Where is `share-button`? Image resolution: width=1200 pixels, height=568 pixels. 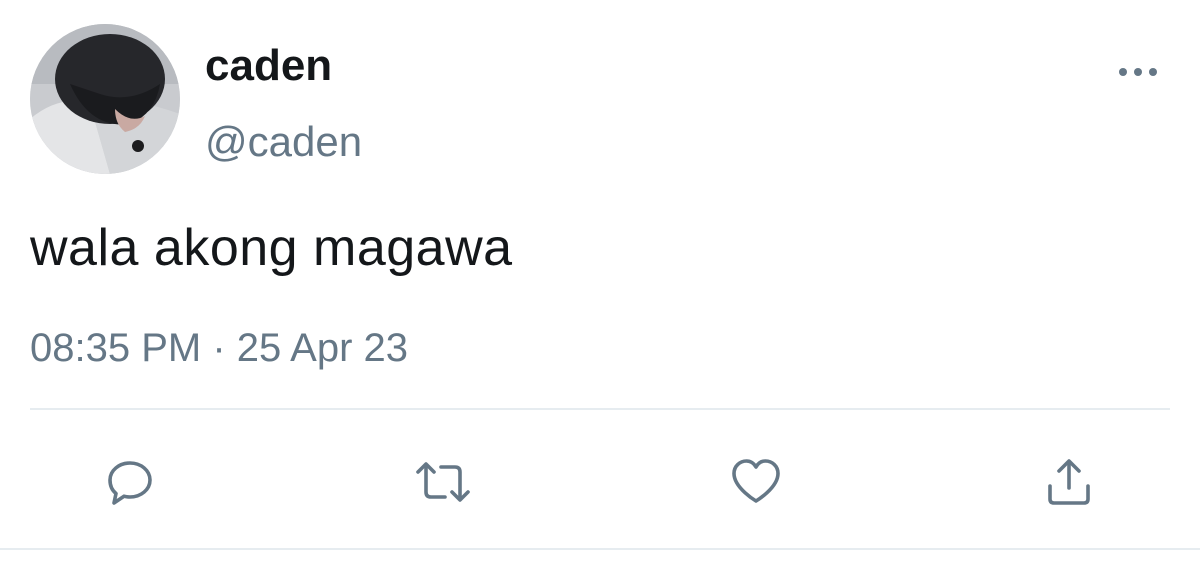
share-button is located at coordinates (1069, 482).